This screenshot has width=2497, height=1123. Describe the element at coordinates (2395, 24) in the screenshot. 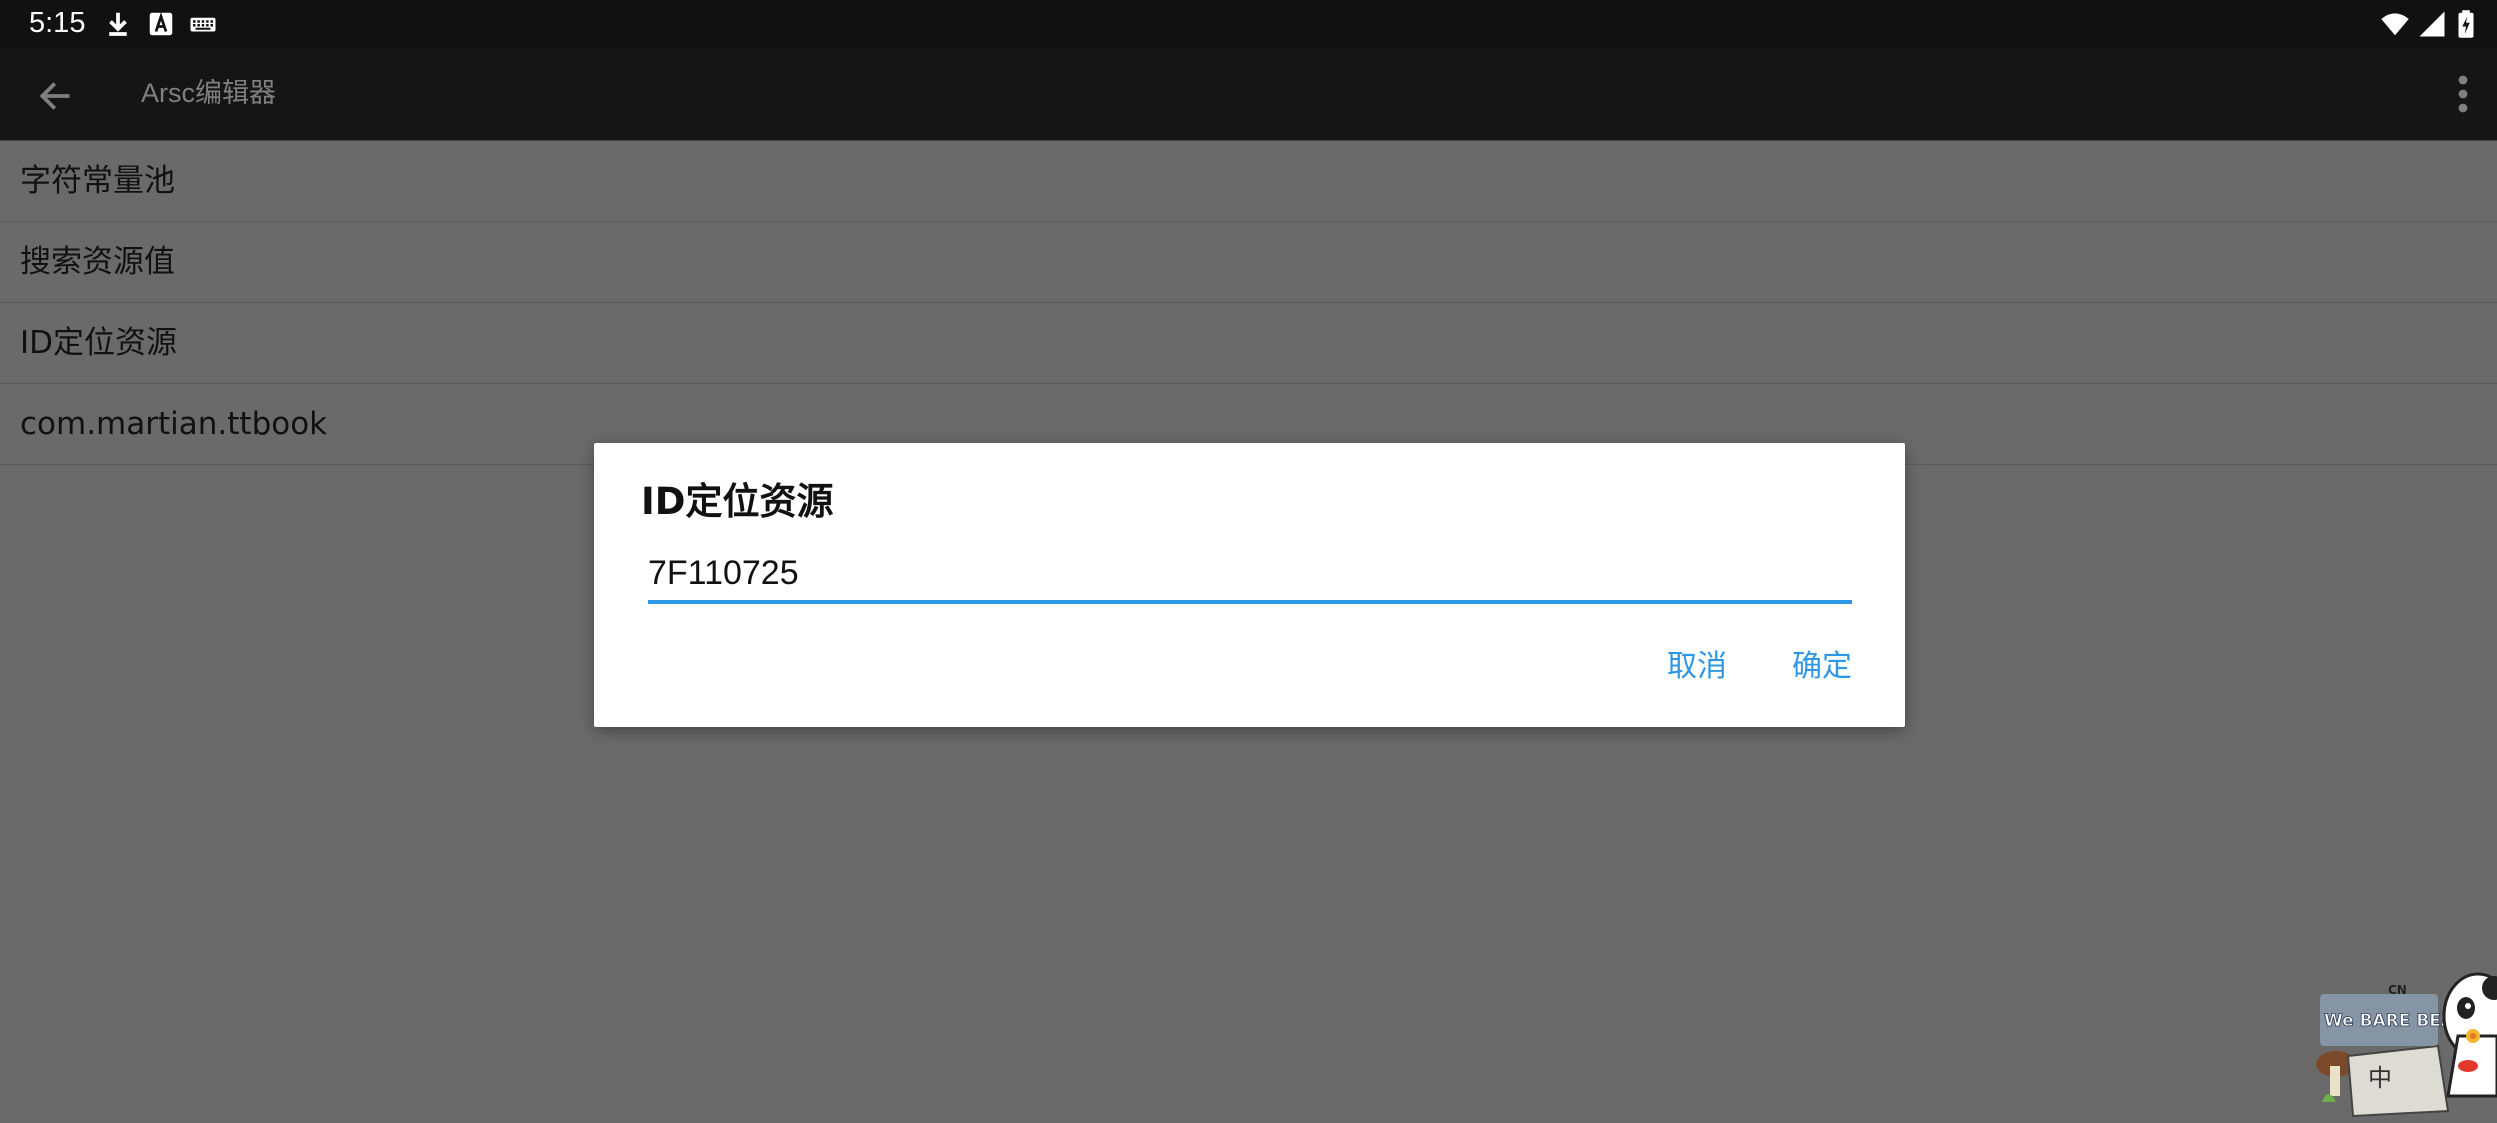

I see `wifi-icon` at that location.